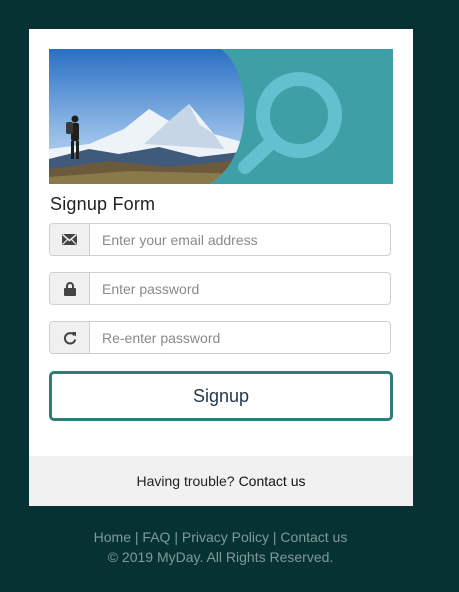  I want to click on footer-link-faq: FAQ, so click(156, 537).